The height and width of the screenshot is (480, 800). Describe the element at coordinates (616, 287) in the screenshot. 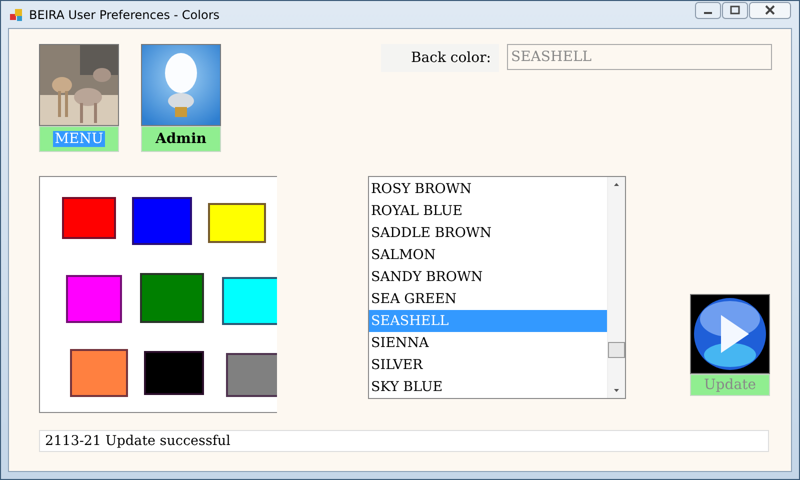

I see `scrollbar` at that location.